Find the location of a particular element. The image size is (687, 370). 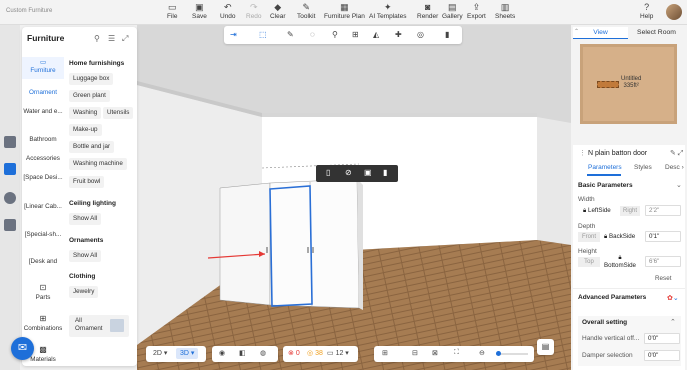

select-icon: ⬚ is located at coordinates (263, 34).